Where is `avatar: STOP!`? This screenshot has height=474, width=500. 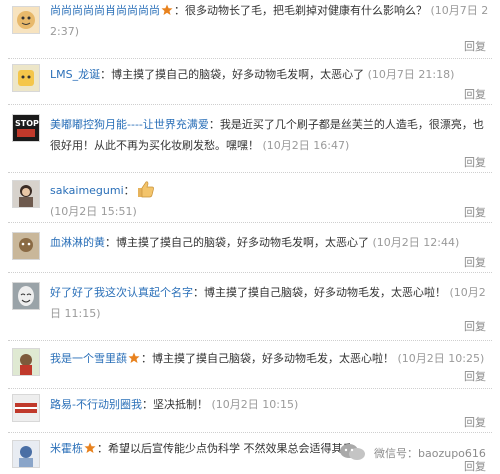
avatar: STOP! is located at coordinates (26, 128).